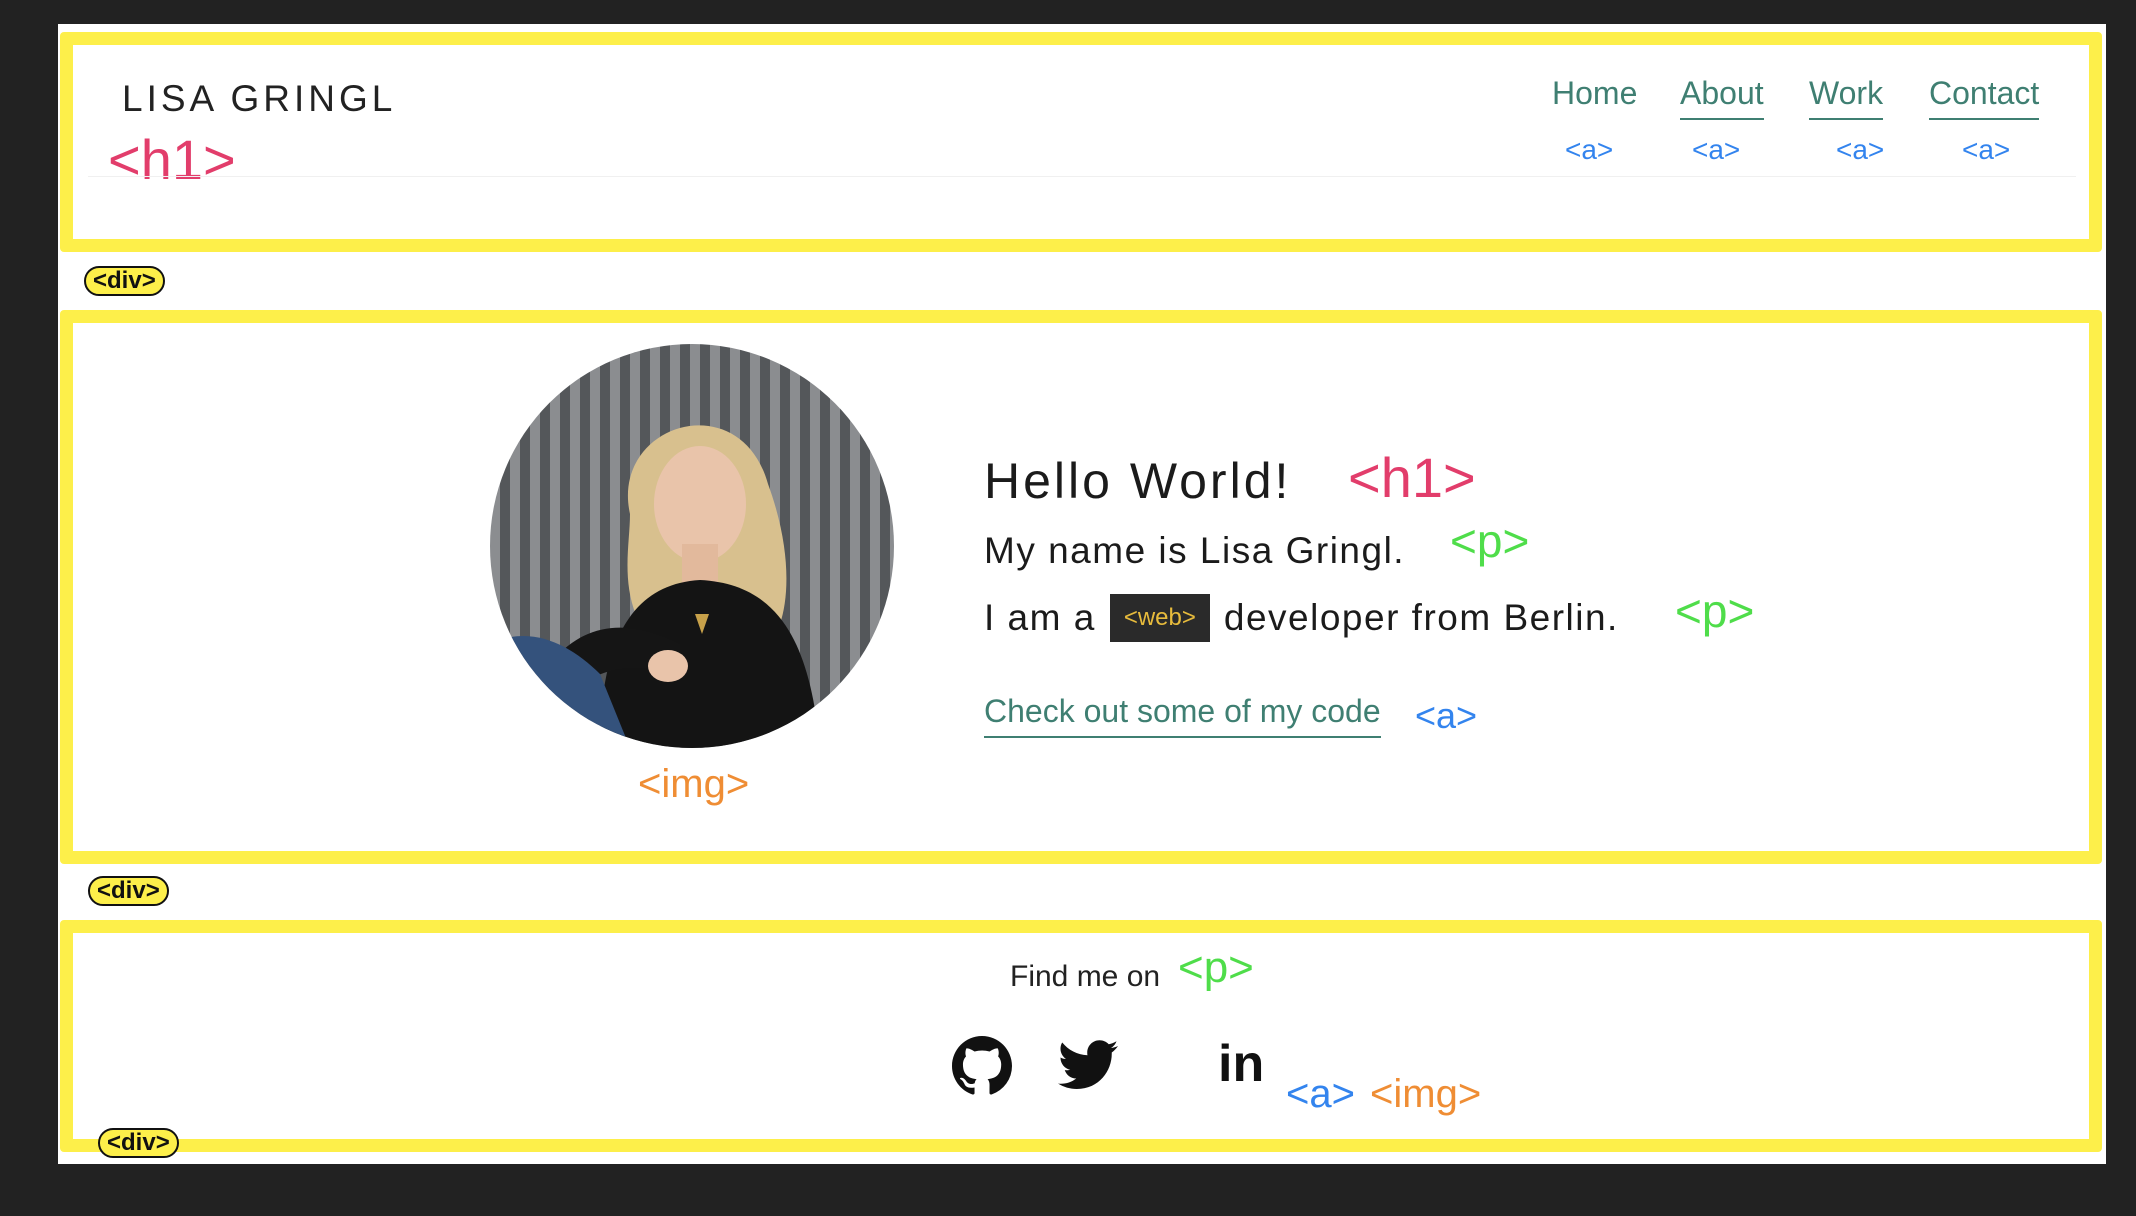  What do you see at coordinates (259, 98) in the screenshot?
I see `site-logo-heading: LISA GRINGL` at bounding box center [259, 98].